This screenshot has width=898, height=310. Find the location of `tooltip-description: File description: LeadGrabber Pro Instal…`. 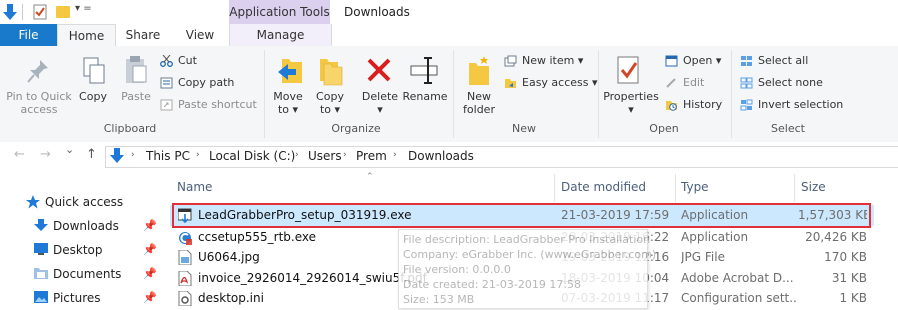

tooltip-description: File description: LeadGrabber Pro Instal… is located at coordinates (527, 239).